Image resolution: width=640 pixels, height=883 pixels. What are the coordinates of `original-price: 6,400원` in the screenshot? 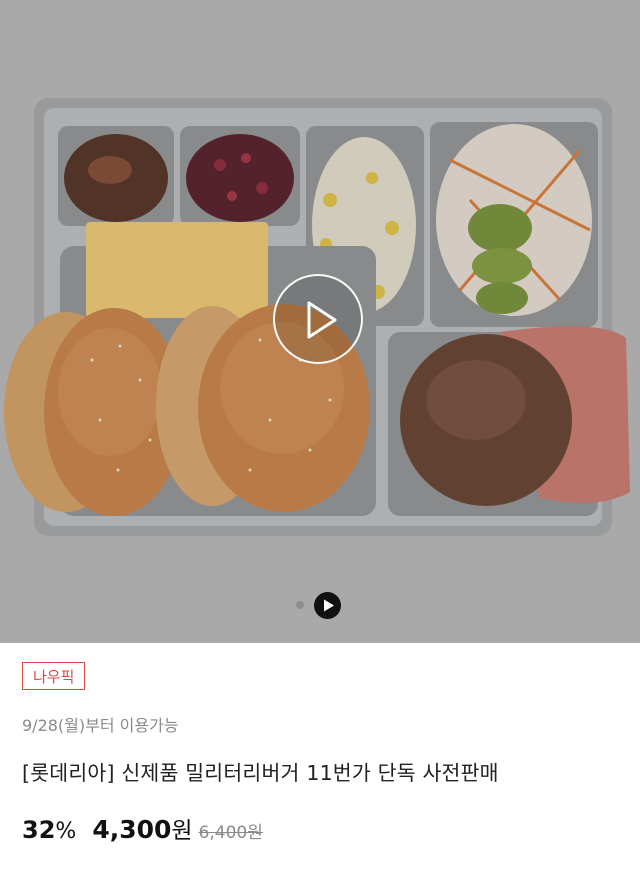 It's located at (230, 833).